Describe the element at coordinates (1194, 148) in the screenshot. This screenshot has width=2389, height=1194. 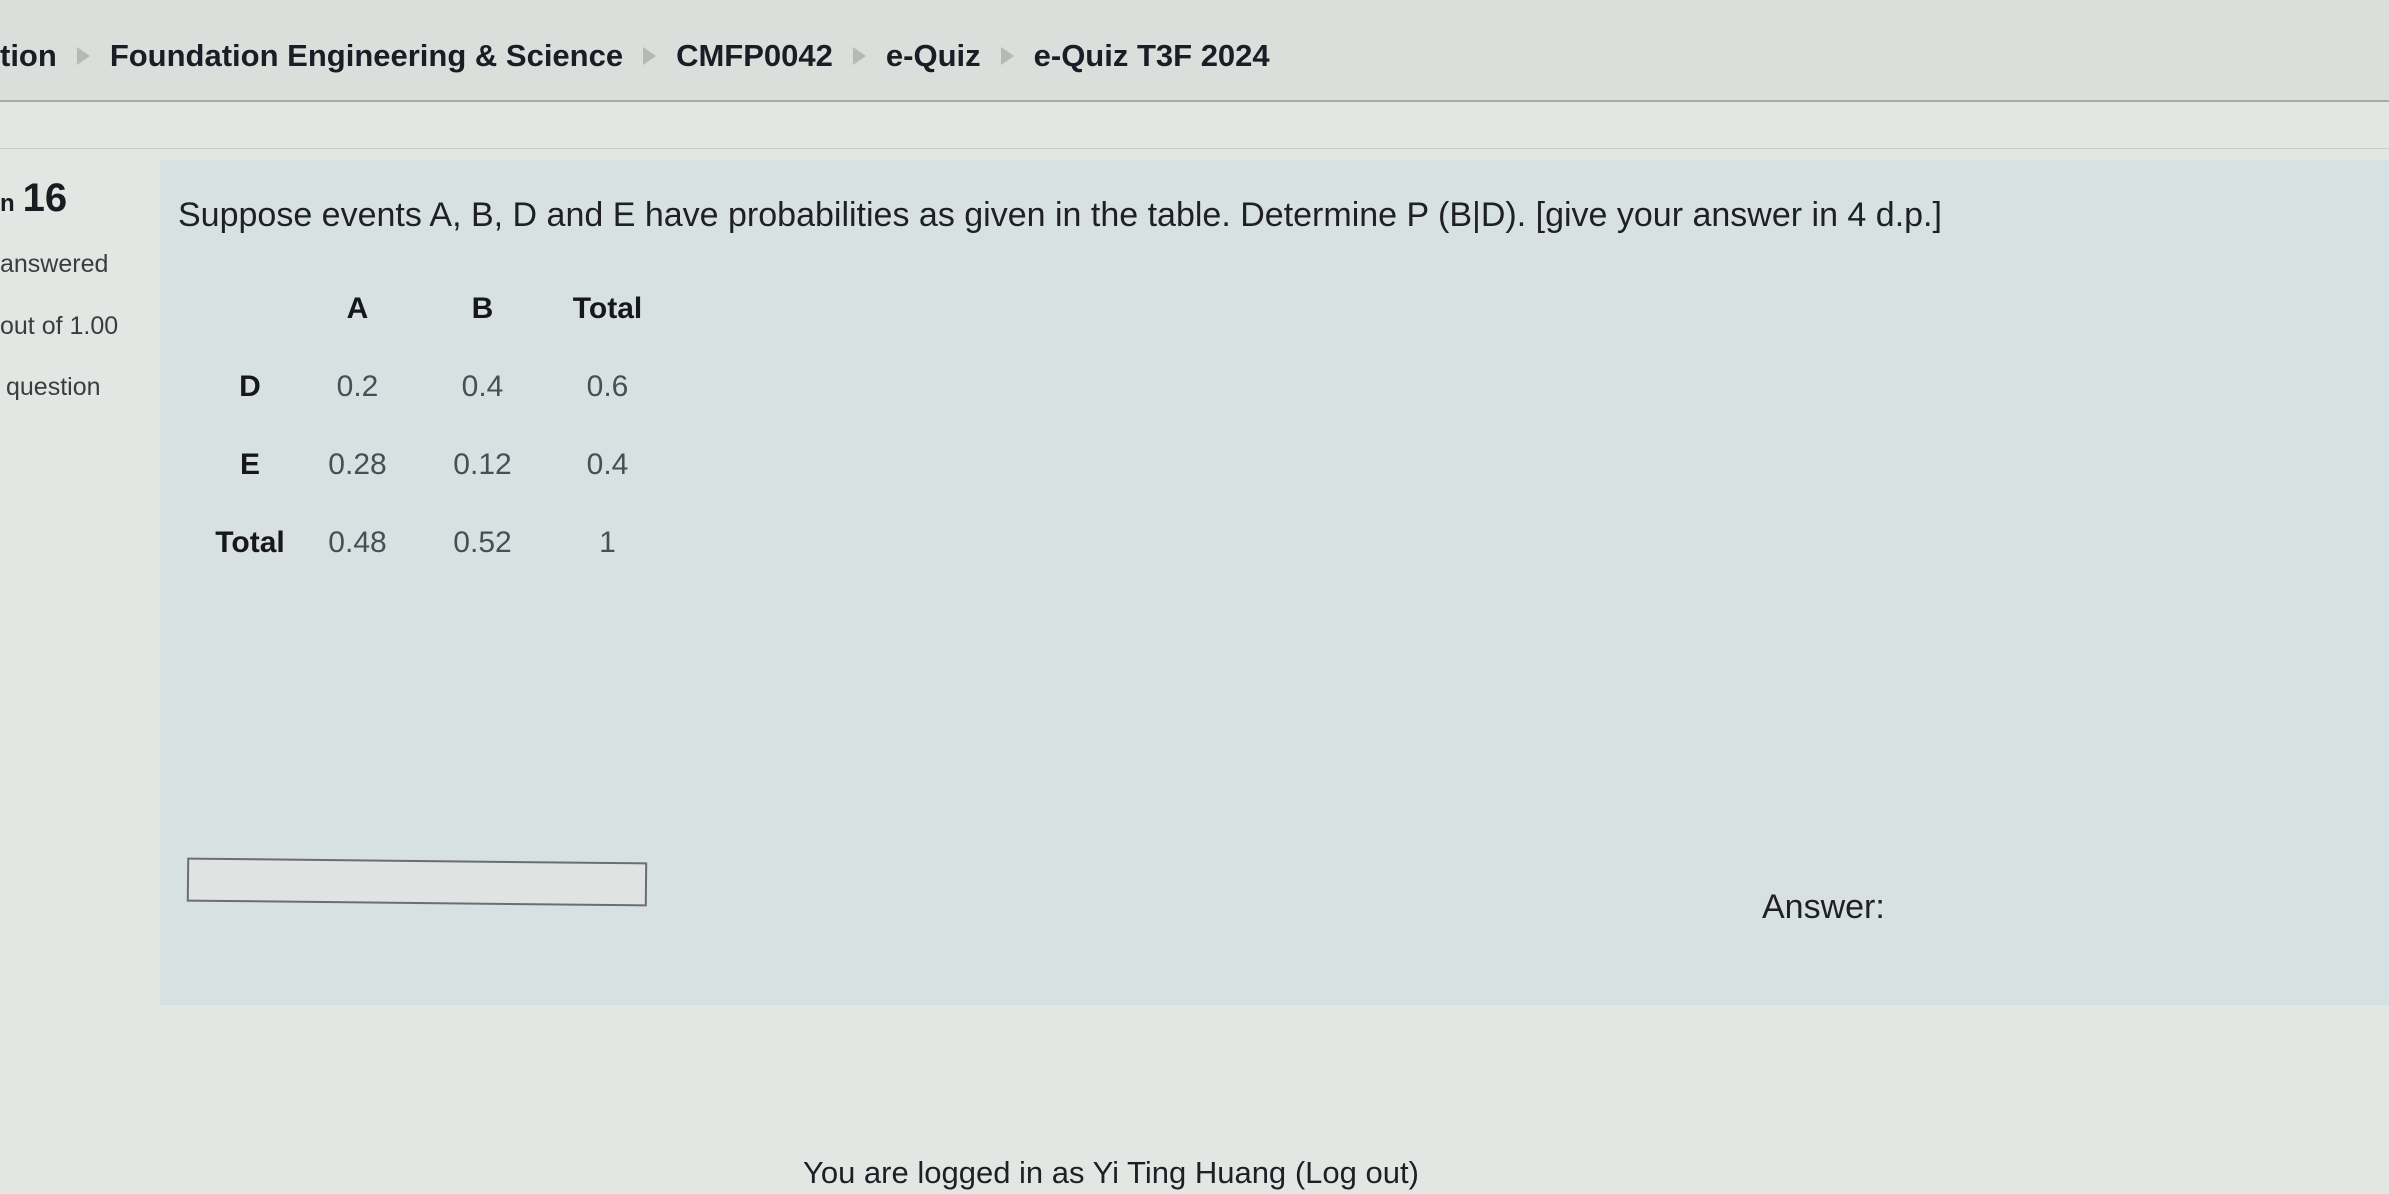
I see `divider` at that location.